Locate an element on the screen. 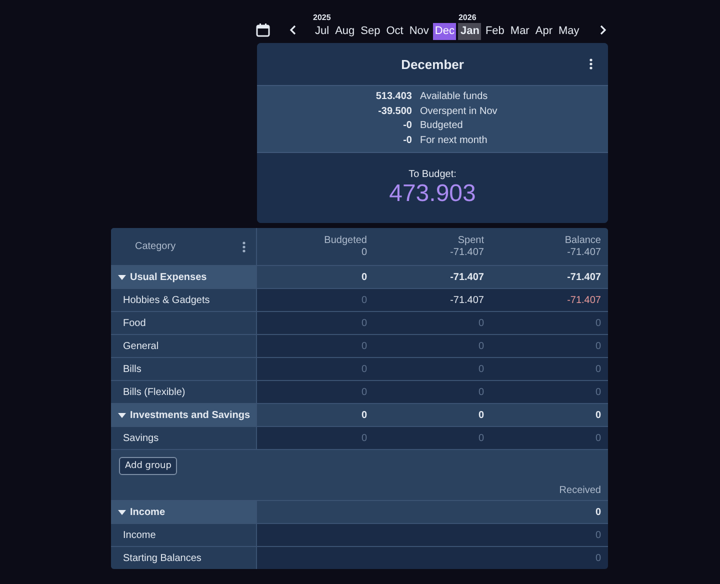  year-label: 2025 is located at coordinates (321, 17).